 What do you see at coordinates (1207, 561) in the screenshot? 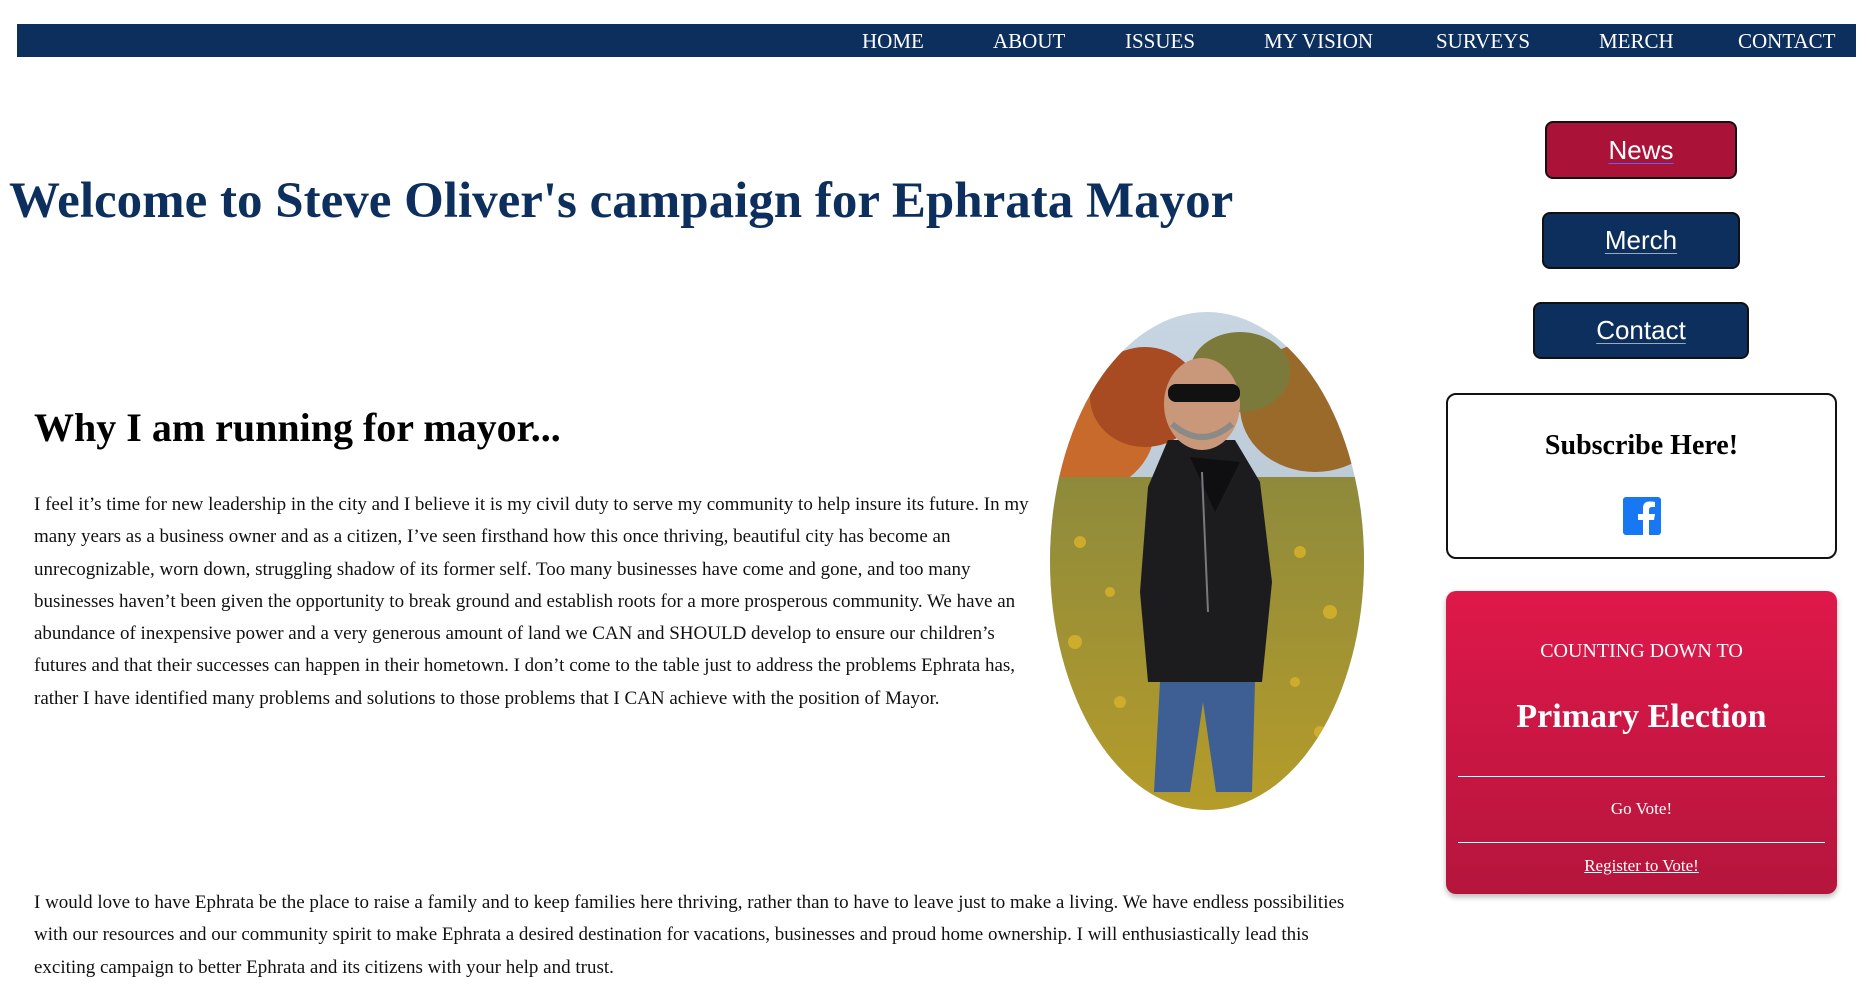
I see `candidate-photo` at bounding box center [1207, 561].